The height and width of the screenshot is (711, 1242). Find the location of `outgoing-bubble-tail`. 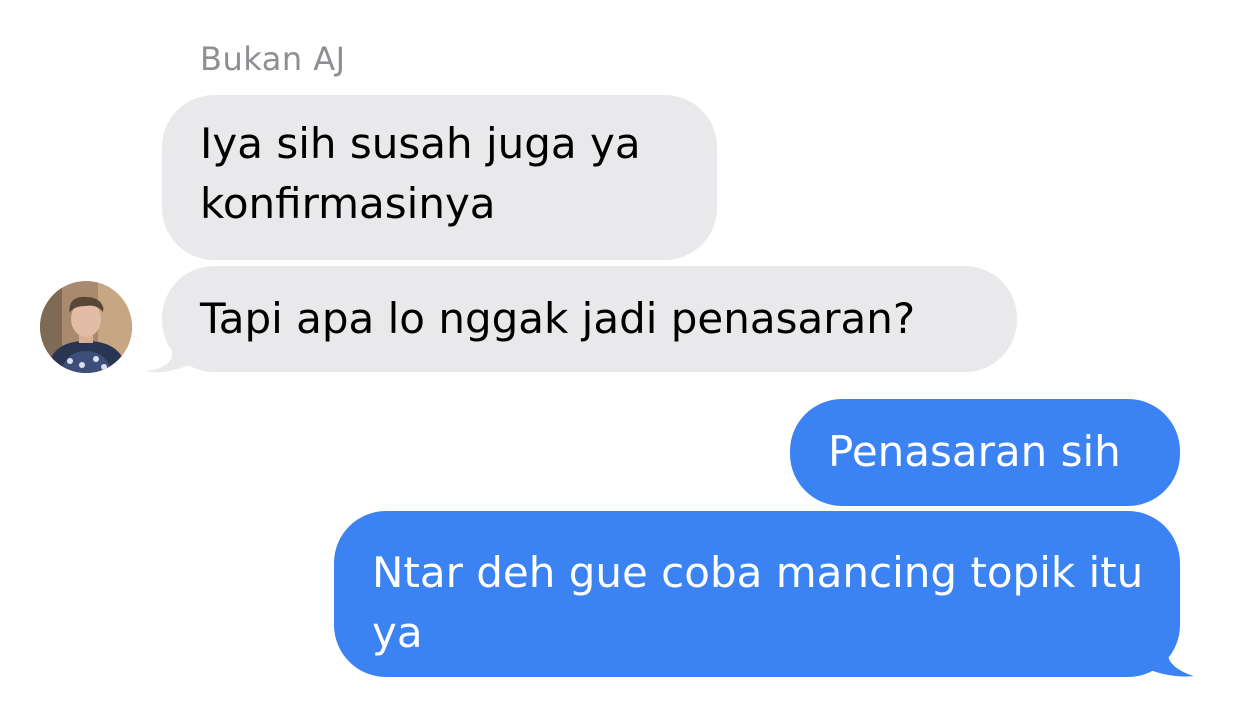

outgoing-bubble-tail is located at coordinates (1161, 647).